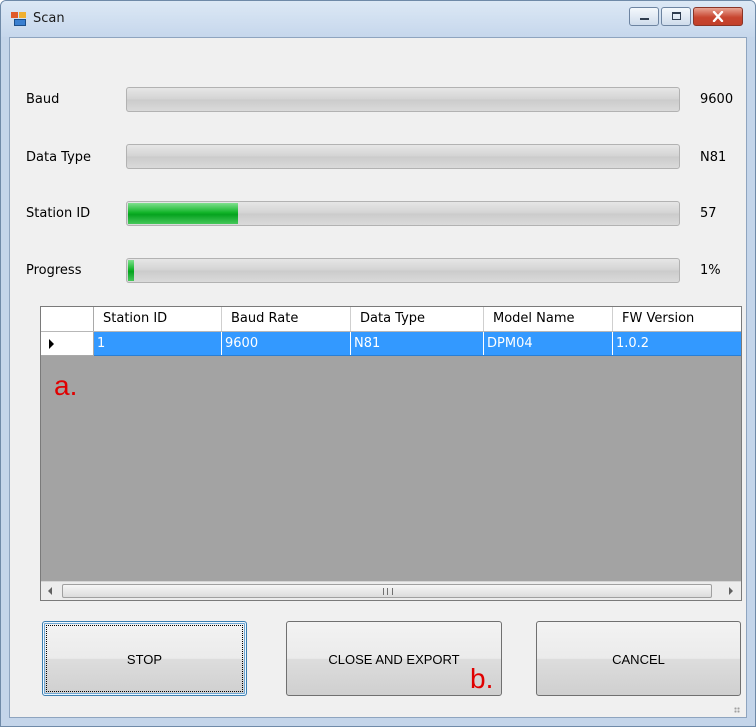  I want to click on column-header-baud-rate: Baud Rate, so click(286, 319).